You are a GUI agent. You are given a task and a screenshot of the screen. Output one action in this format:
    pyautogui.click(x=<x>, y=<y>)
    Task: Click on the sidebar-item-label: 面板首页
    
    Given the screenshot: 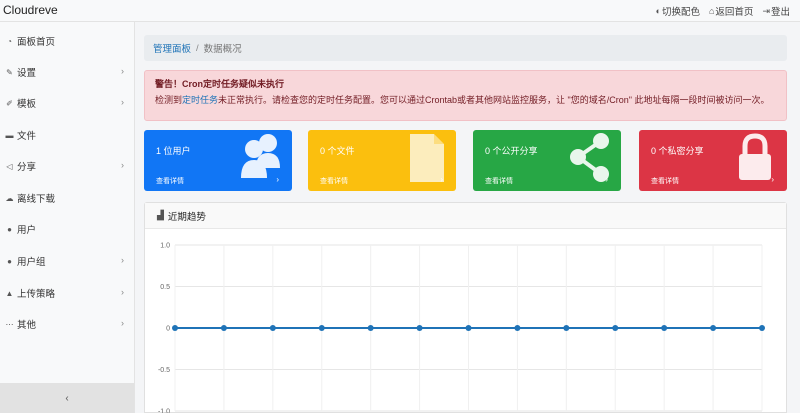 What is the action you would take?
    pyautogui.click(x=36, y=42)
    